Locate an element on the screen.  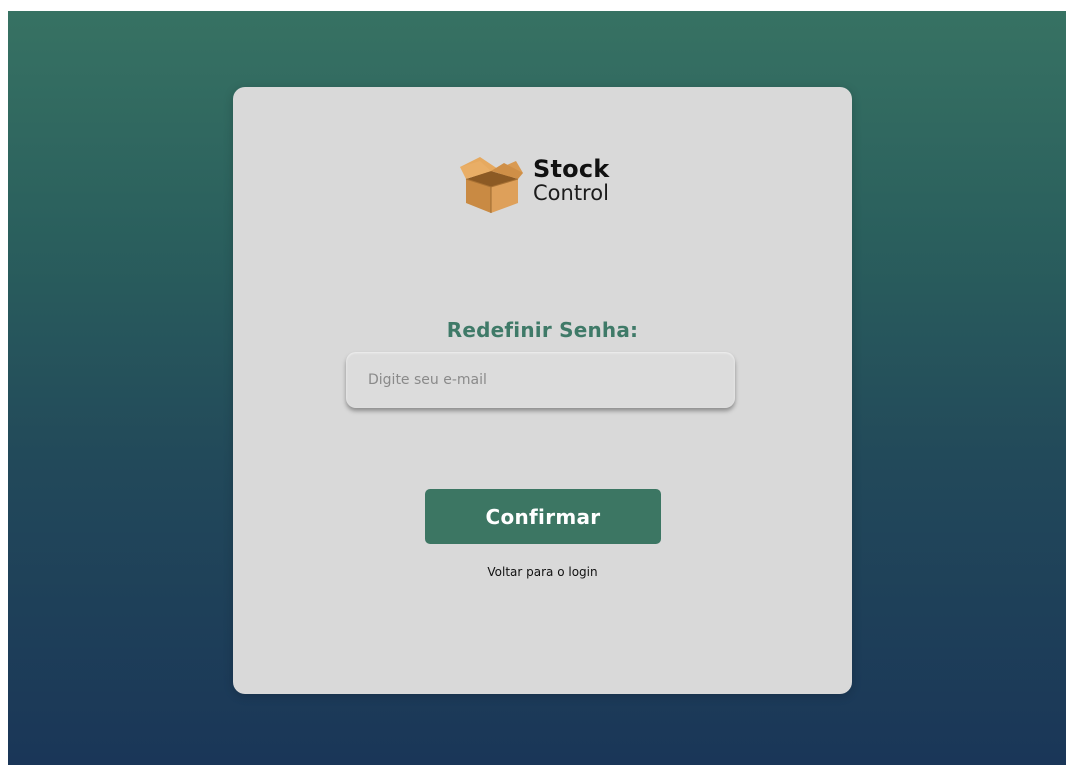
logo-text: Stock Control is located at coordinates (571, 180).